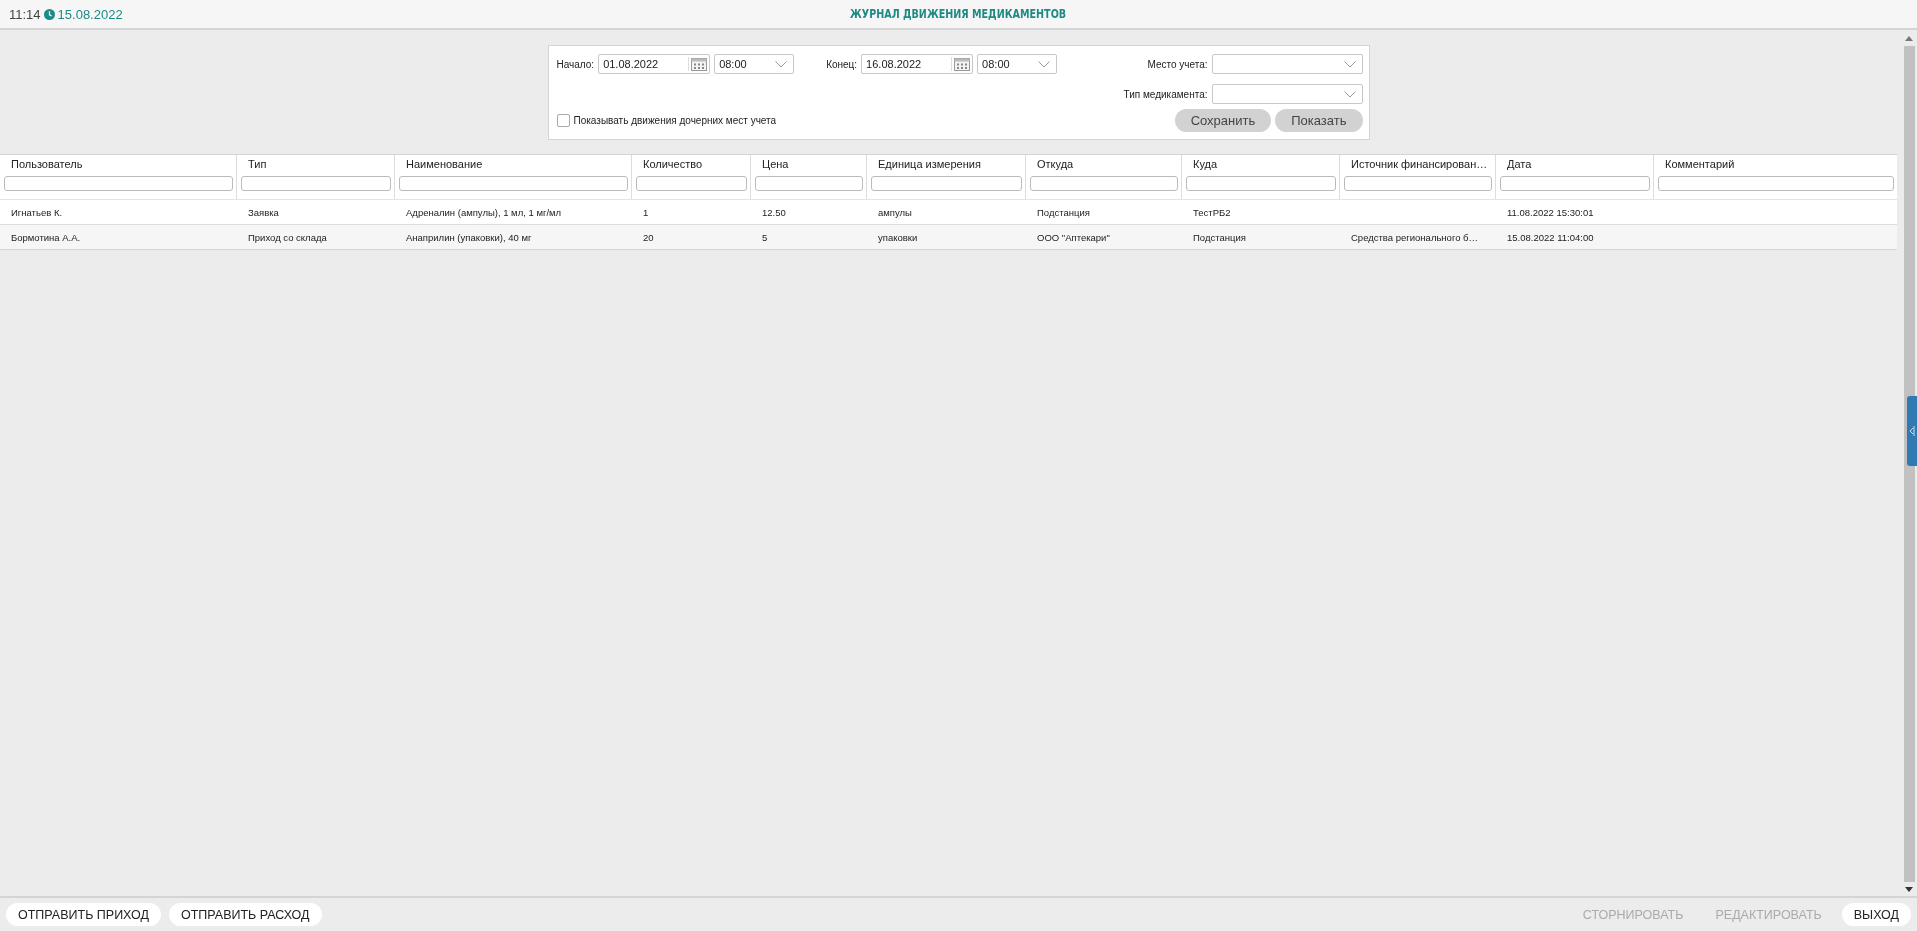  I want to click on footer-button: ОТПРАВИТЬ РАСХОД, so click(245, 914).